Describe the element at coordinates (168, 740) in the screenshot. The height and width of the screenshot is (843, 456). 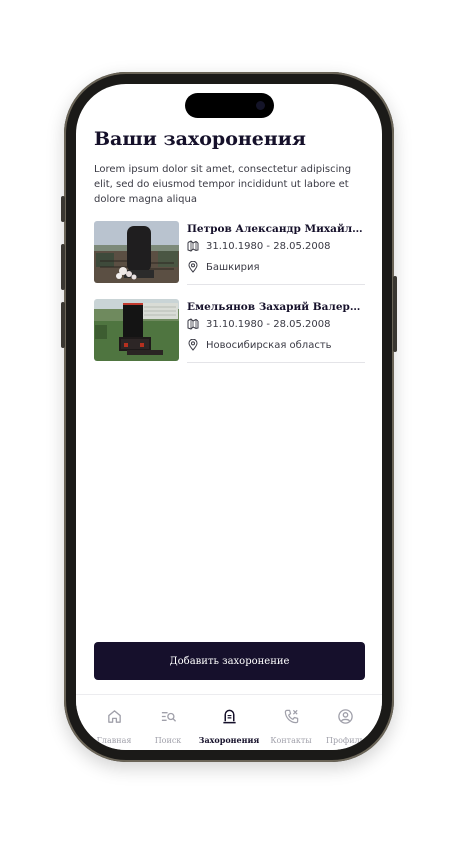
I see `tab-label: Поиск` at that location.